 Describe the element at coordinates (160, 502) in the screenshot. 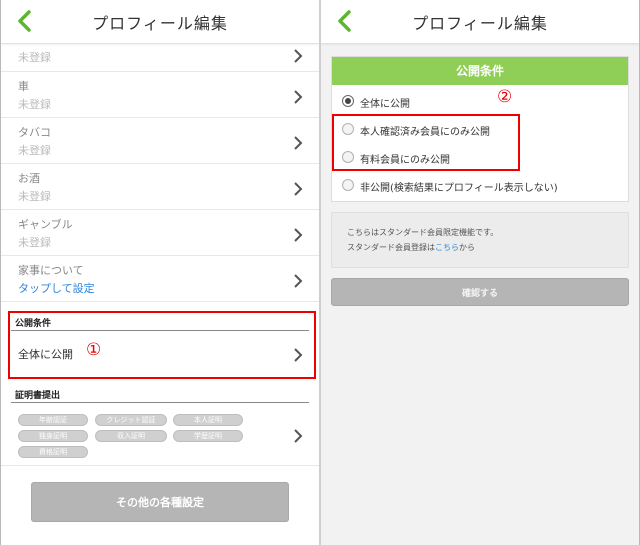

I see `other-settings-button: その他の各種設定` at that location.